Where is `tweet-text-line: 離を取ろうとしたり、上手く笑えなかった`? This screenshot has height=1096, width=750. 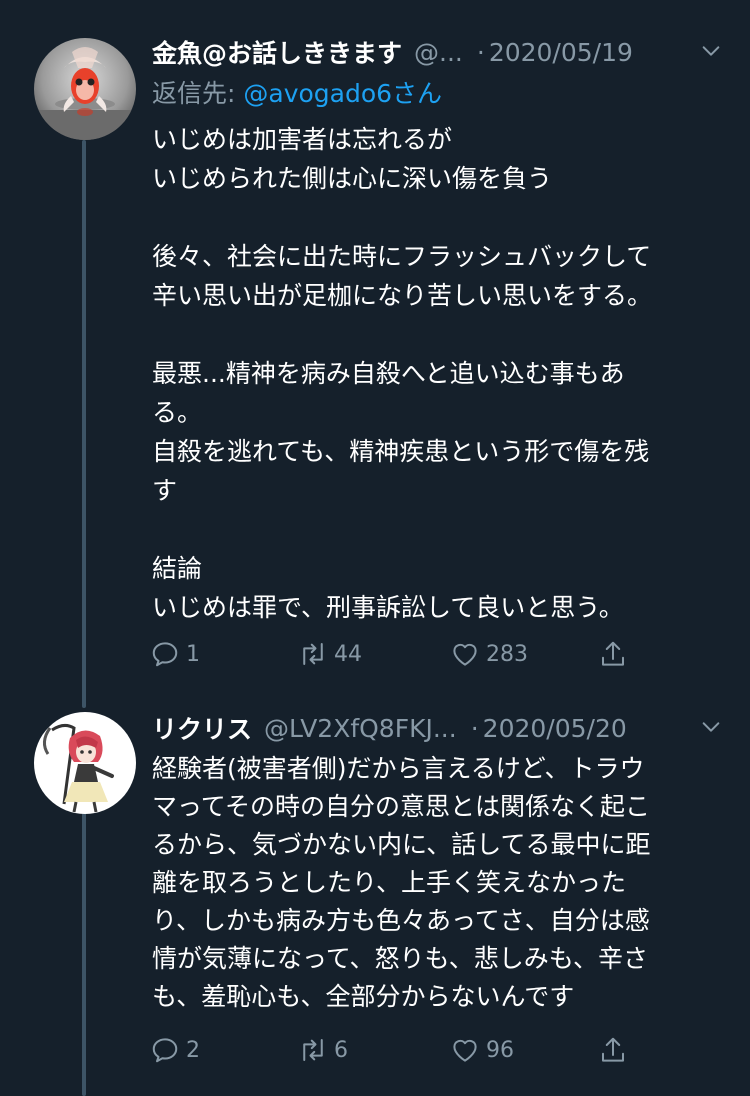
tweet-text-line: 離を取ろうとしたり、上手く笑えなかった is located at coordinates (389, 882).